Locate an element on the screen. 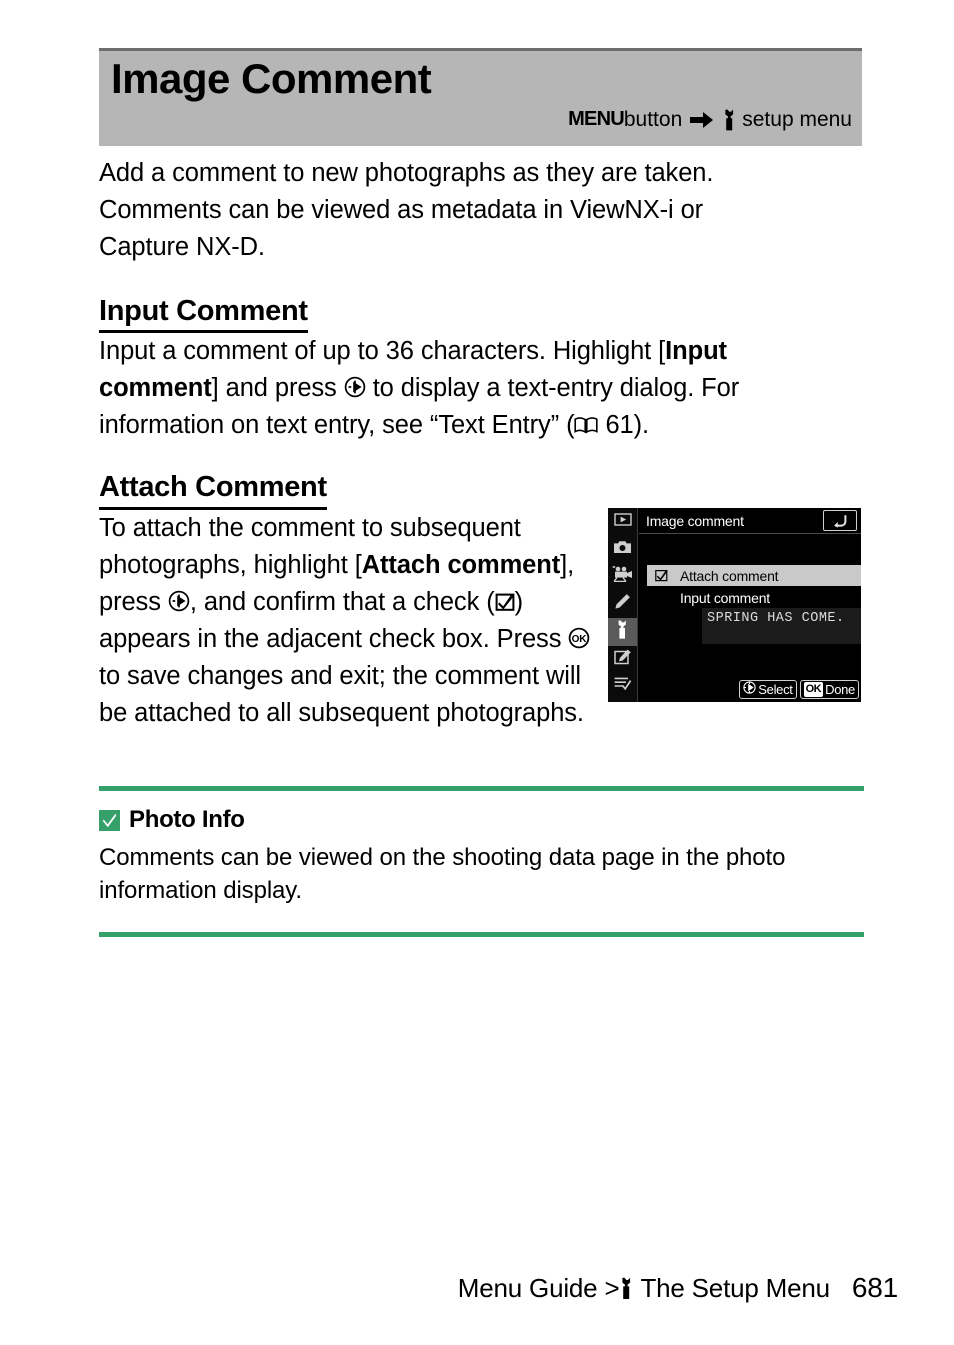  setup-menu-icon is located at coordinates (622, 632).